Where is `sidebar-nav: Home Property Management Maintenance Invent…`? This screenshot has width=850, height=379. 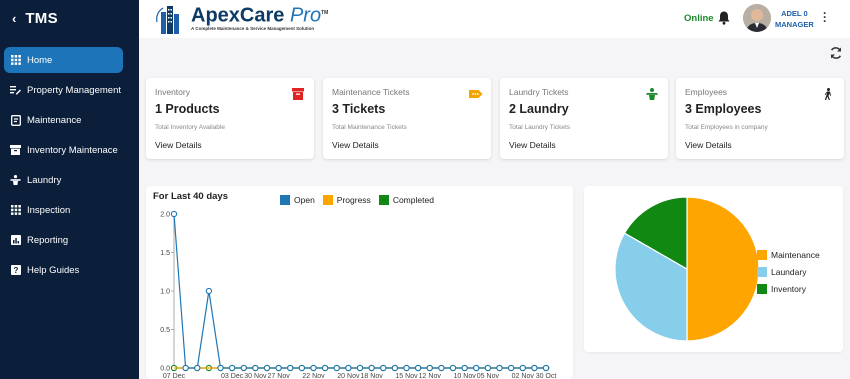
sidebar-nav: Home Property Management Maintenance Invent… is located at coordinates (69, 165).